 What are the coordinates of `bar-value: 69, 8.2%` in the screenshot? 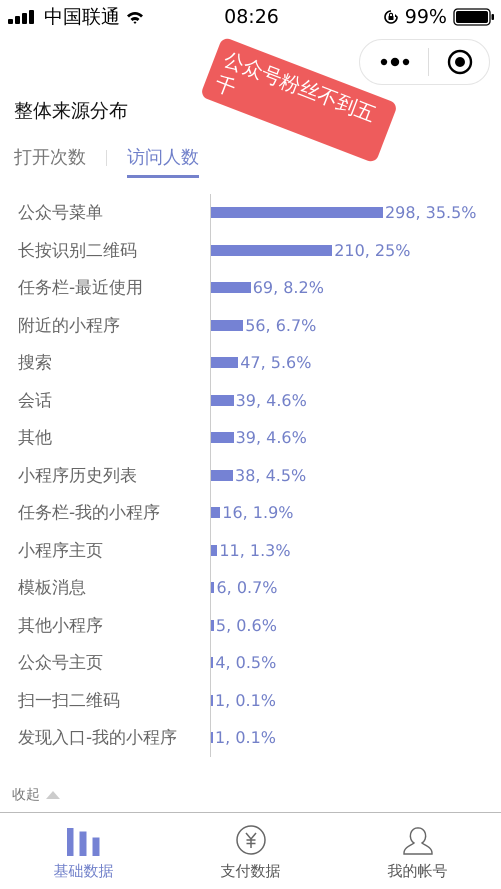 It's located at (288, 288).